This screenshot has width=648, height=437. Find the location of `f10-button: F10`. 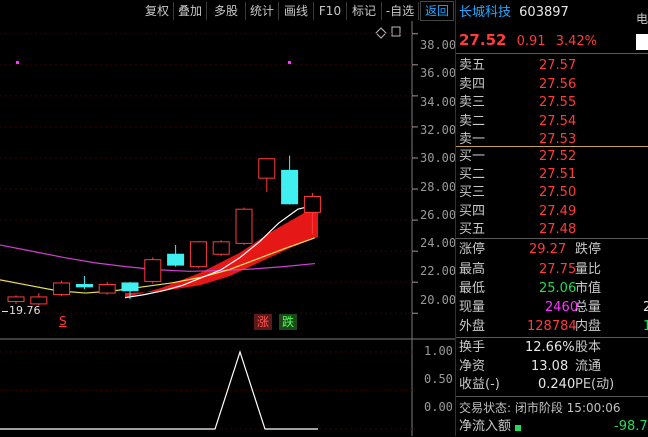

f10-button: F10 is located at coordinates (330, 11).